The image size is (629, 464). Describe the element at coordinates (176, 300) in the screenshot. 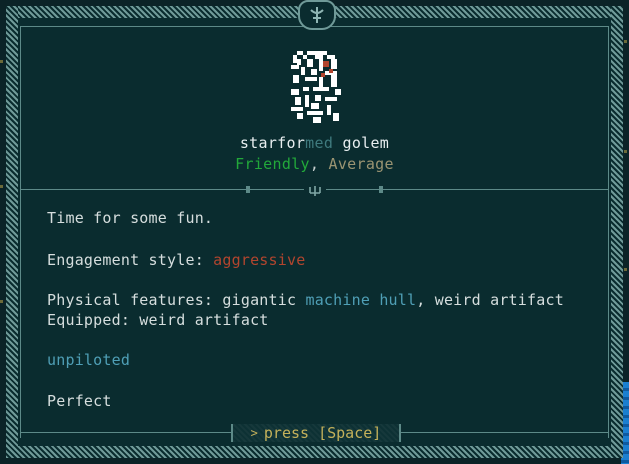

I see `physical-label: Physical features: gigantic` at that location.